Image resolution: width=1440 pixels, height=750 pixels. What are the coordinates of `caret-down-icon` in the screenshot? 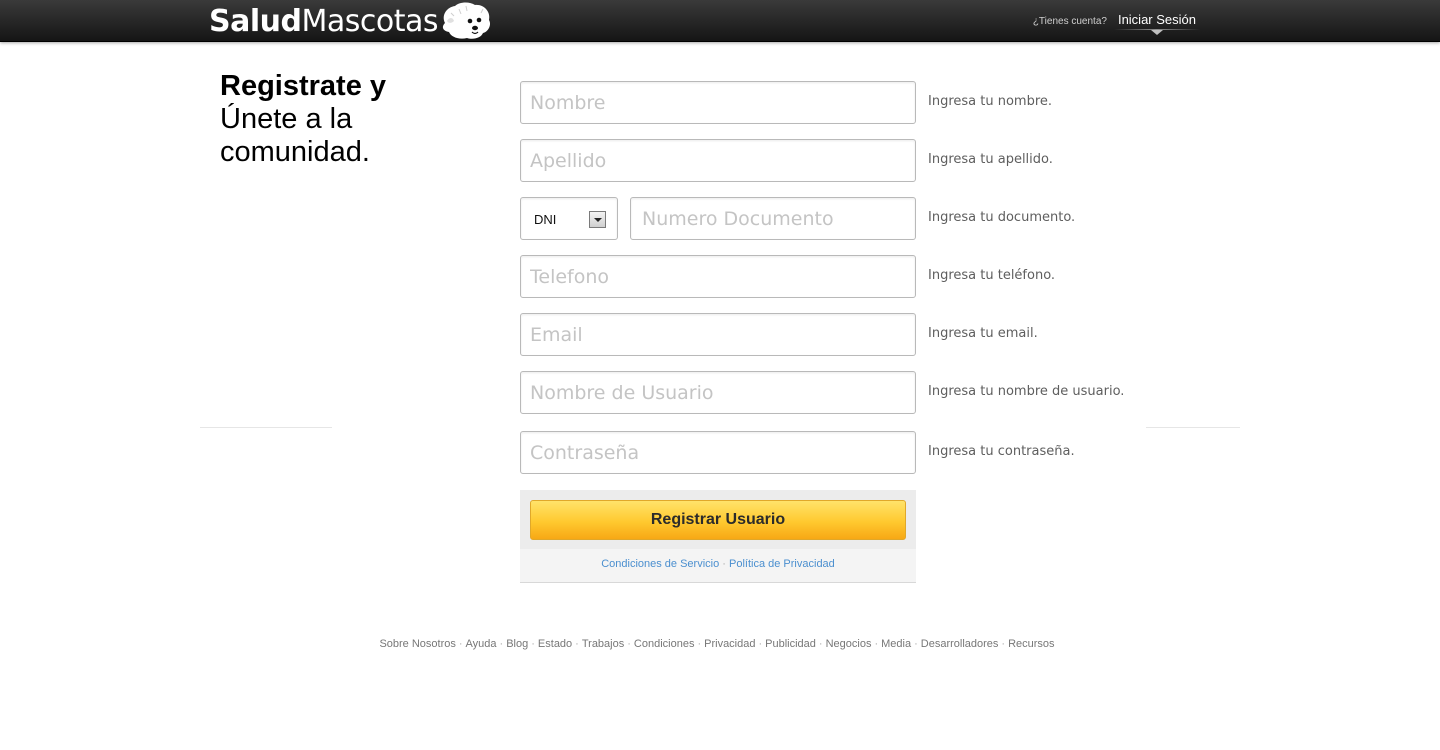 It's located at (1156, 32).